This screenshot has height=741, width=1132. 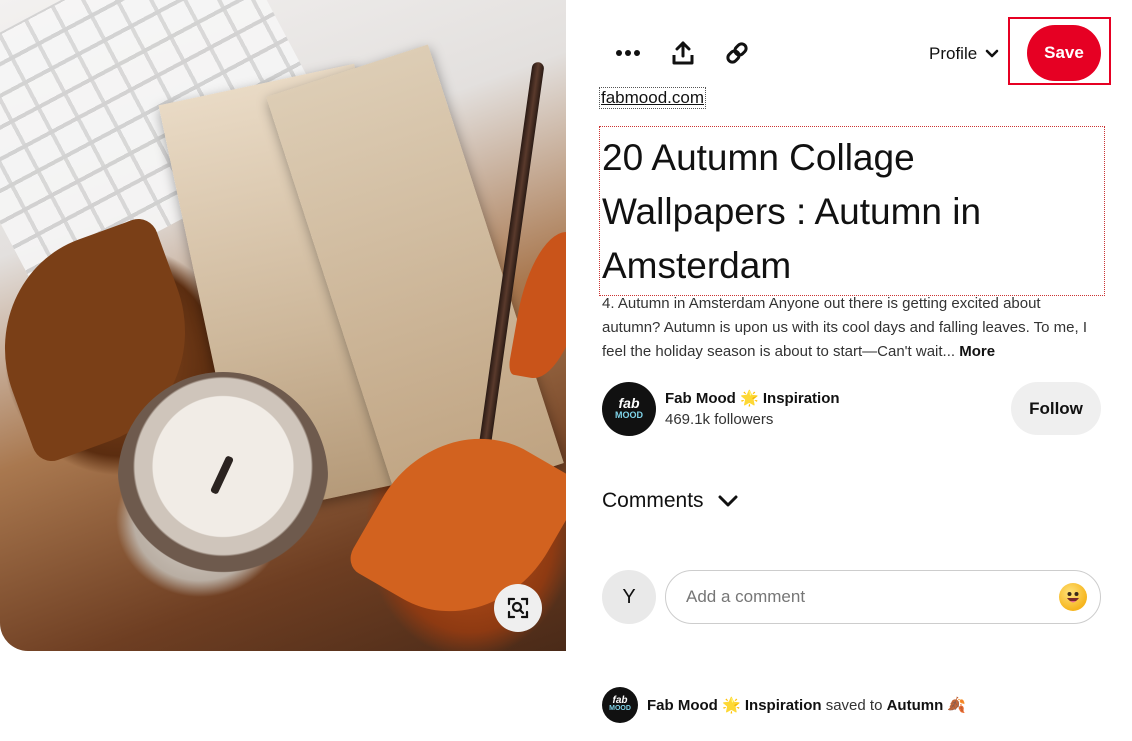 I want to click on saved-to-text: saved to, so click(x=854, y=705).